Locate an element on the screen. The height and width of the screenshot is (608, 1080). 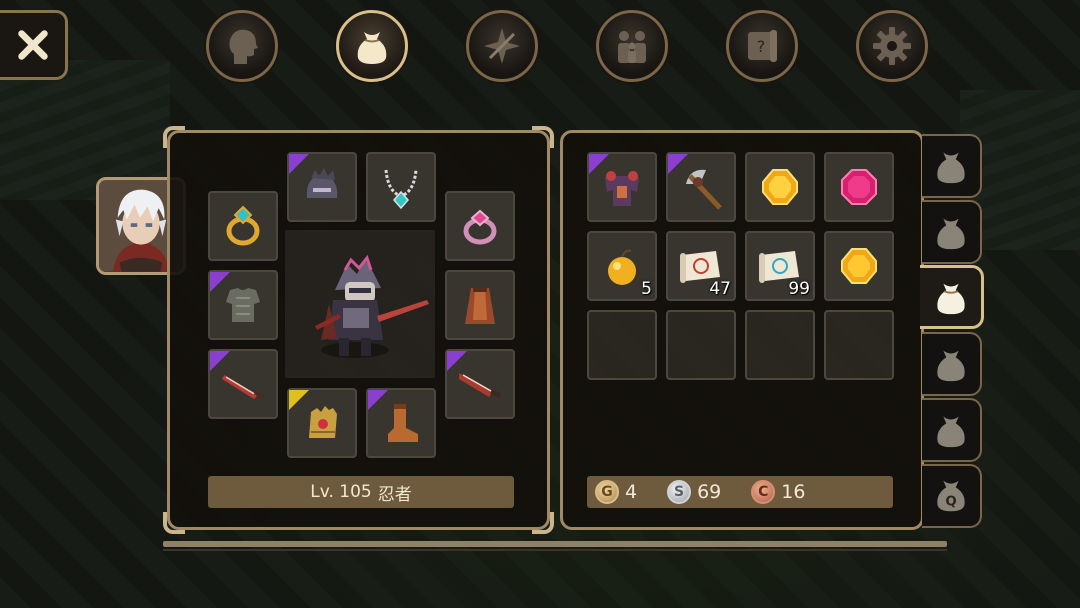
equip-slot-ring-right is located at coordinates (480, 226).